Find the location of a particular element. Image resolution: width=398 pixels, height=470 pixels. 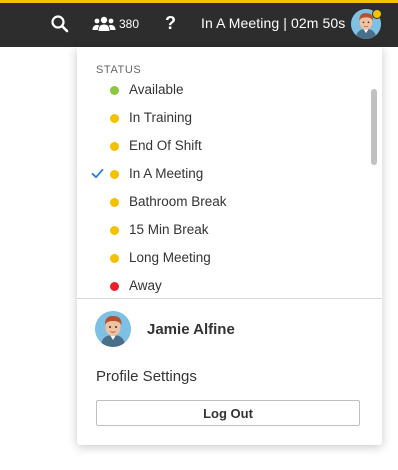

search-icon is located at coordinates (60, 24).